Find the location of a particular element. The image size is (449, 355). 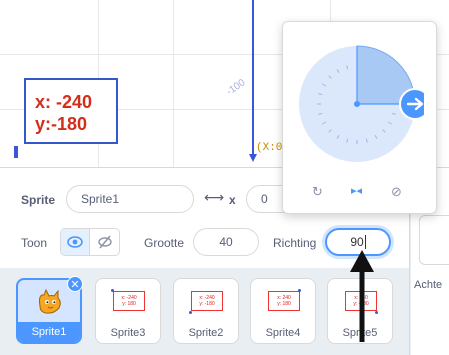

eye-icon is located at coordinates (75, 242).